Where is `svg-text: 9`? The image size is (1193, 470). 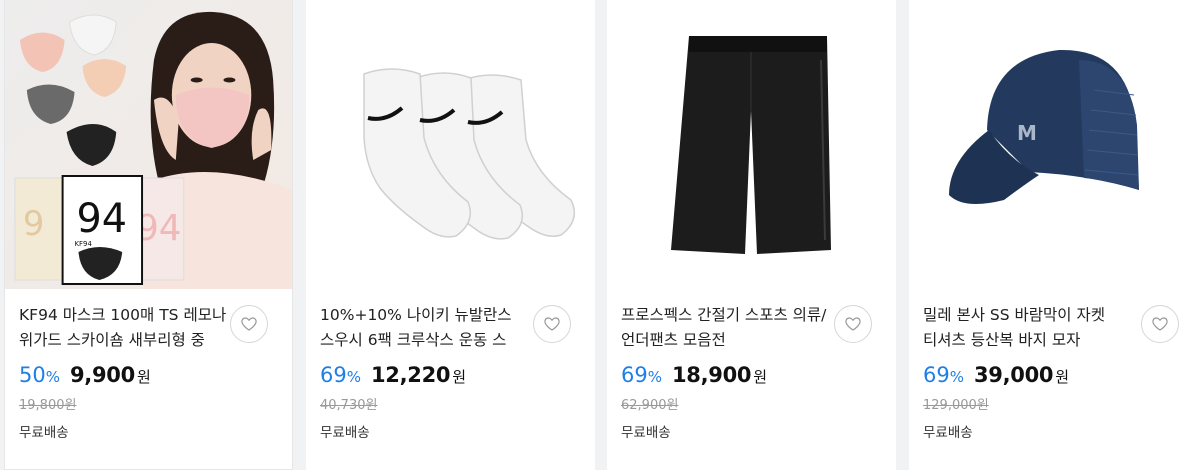 svg-text: 9 is located at coordinates (33, 223).